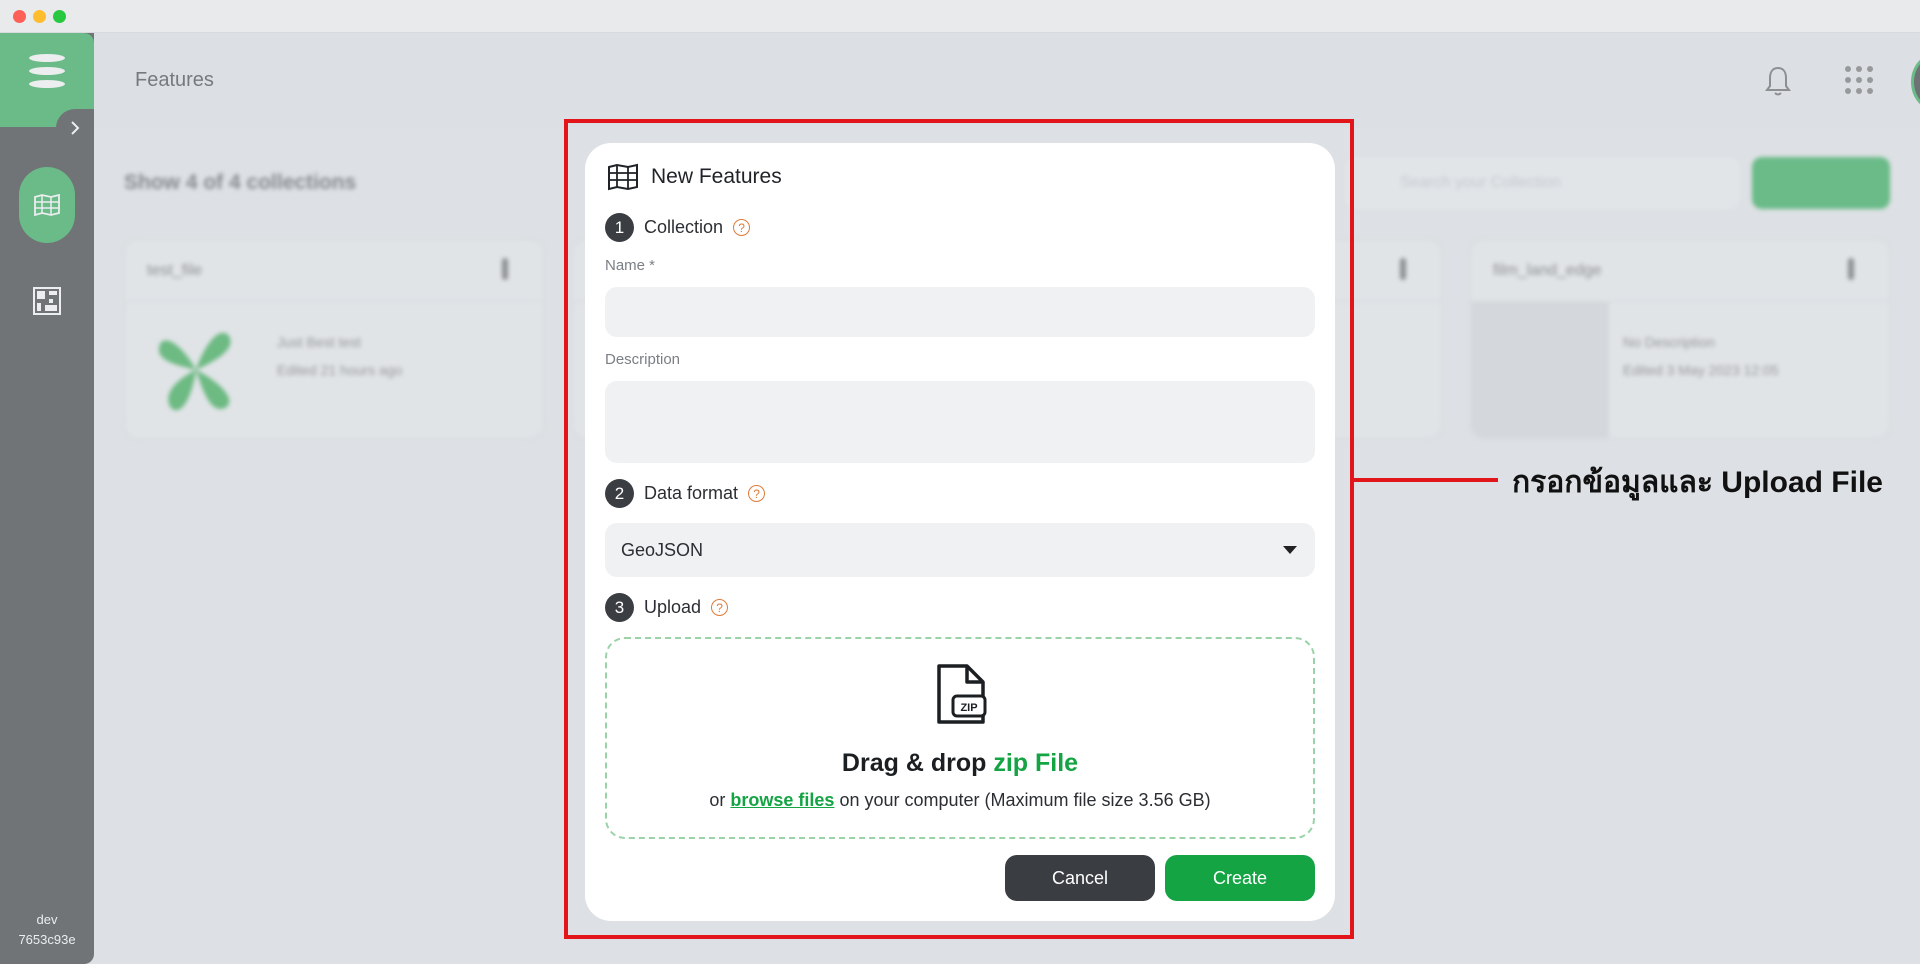 The image size is (1920, 964). Describe the element at coordinates (619, 607) in the screenshot. I see `step-number: 3` at that location.